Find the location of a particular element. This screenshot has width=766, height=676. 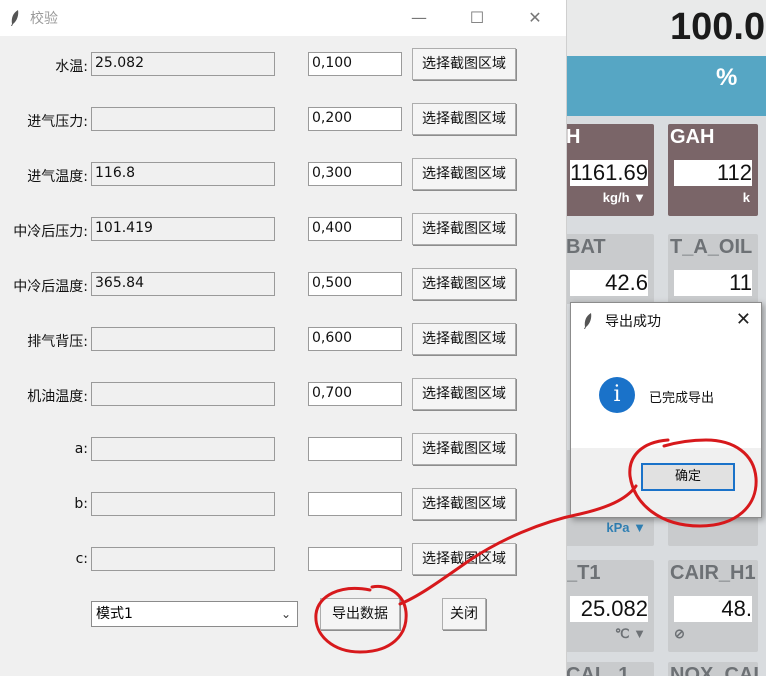

bg-tile: CAIR_H1 48. ⊘ is located at coordinates (713, 606).